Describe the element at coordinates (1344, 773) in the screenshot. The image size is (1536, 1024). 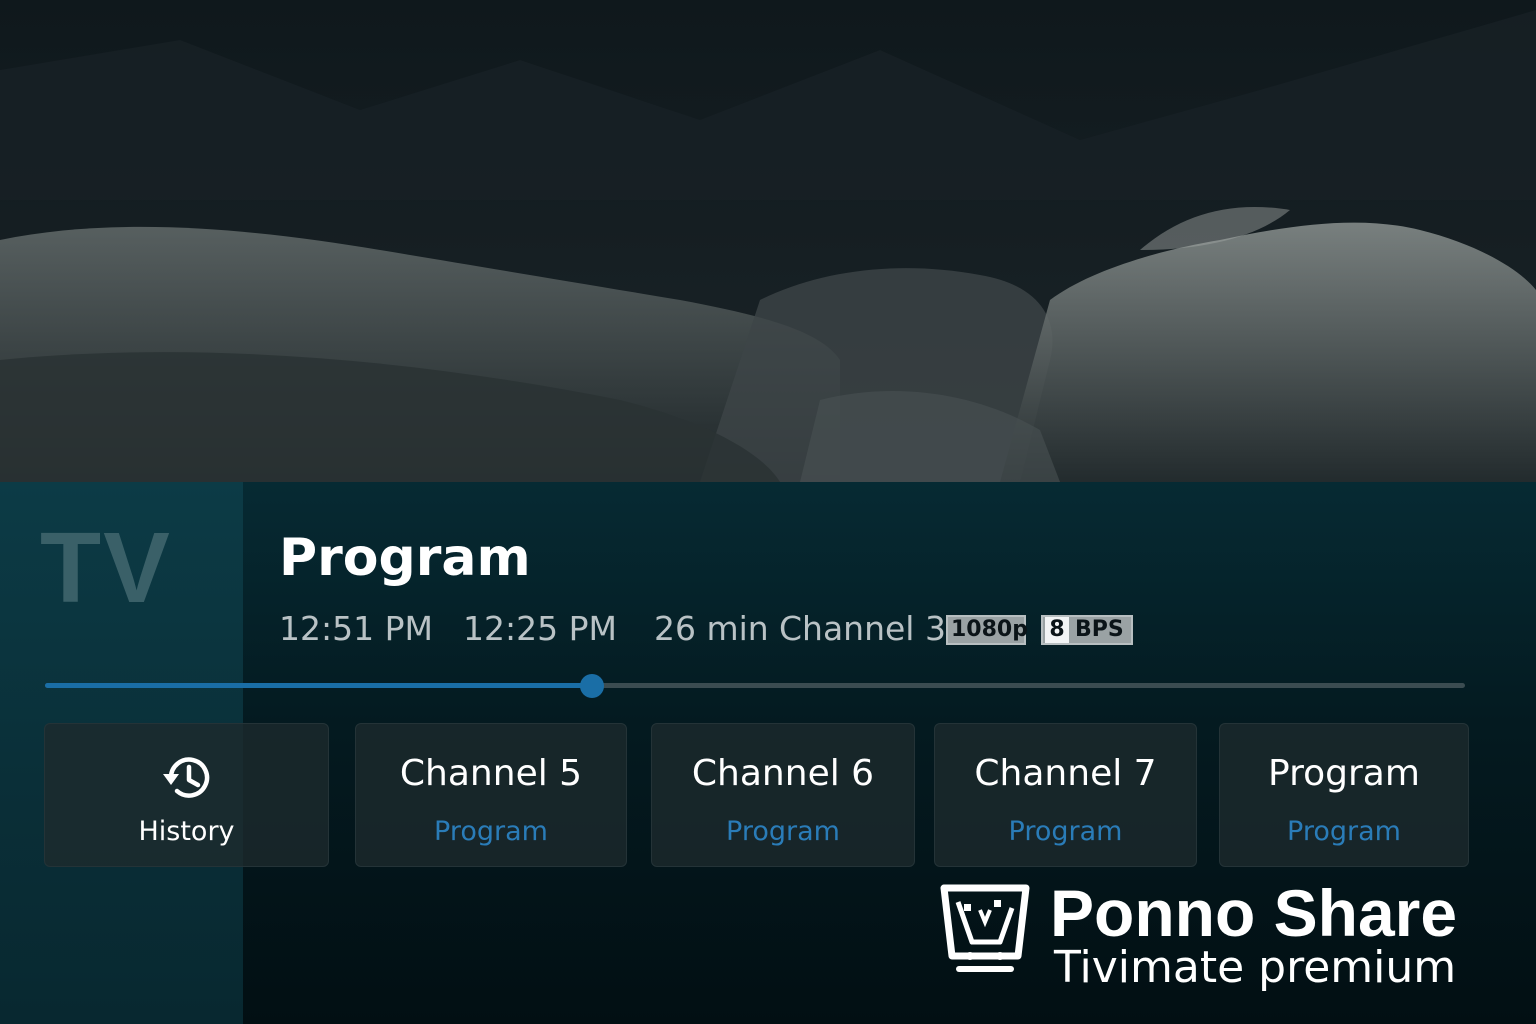
I see `channel-tile-title: Program` at that location.